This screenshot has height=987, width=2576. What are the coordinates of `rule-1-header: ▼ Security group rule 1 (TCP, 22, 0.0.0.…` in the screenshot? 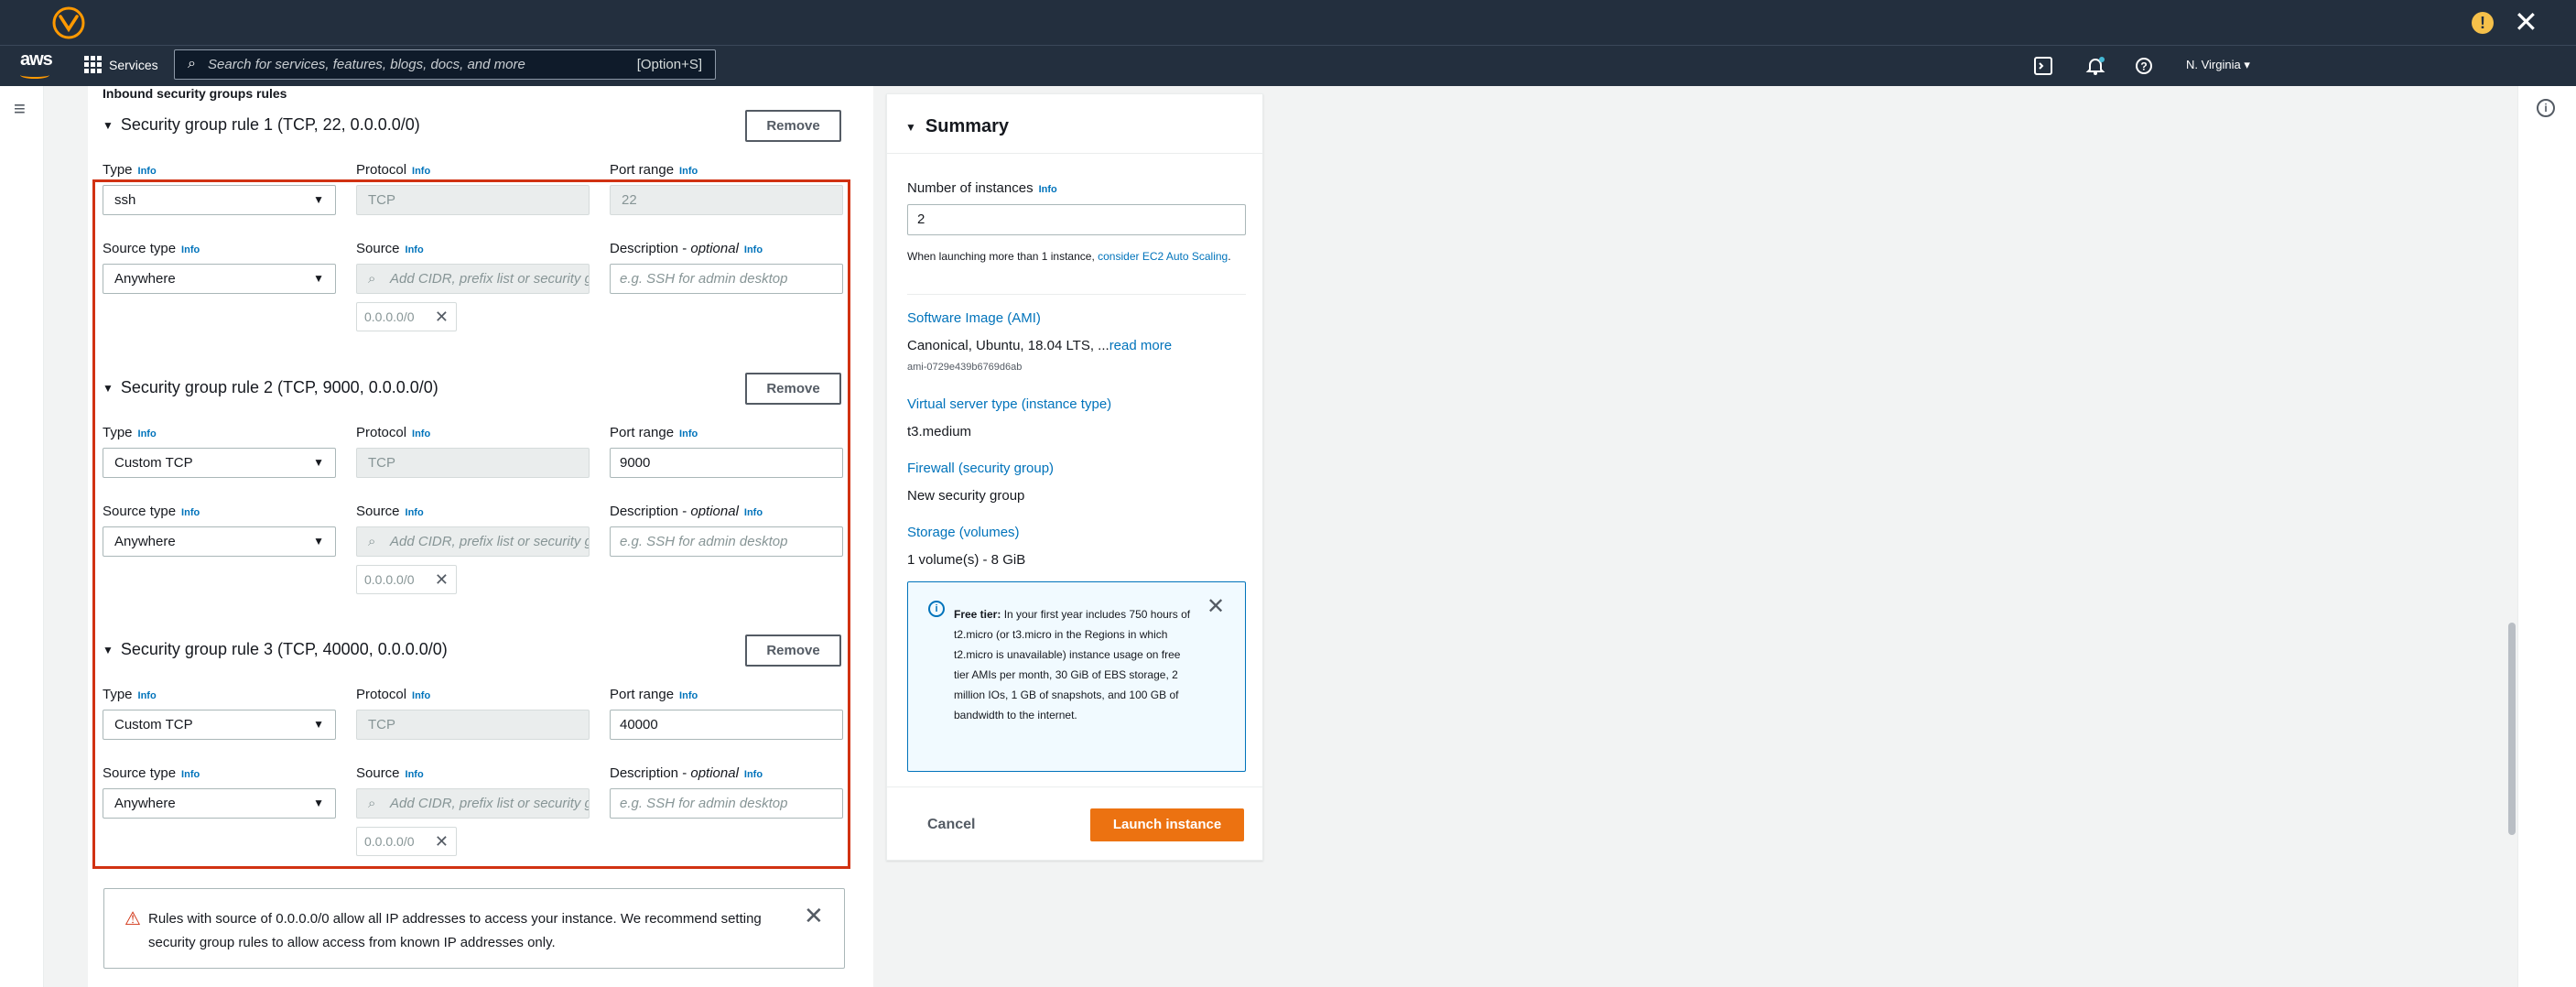 It's located at (262, 125).